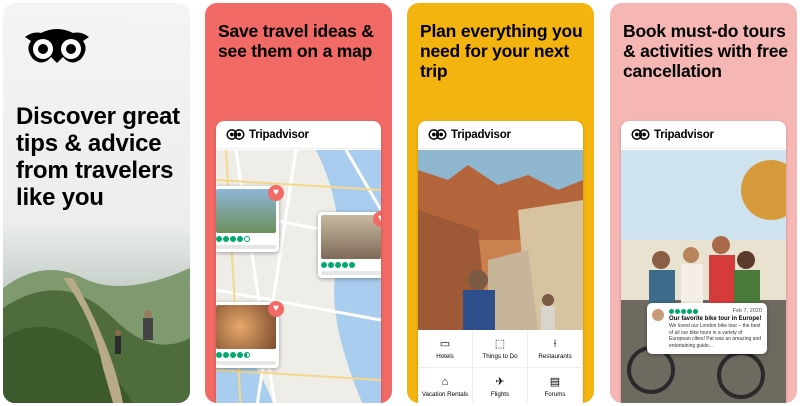 The width and height of the screenshot is (800, 406). I want to click on map-view: ♥ ♥ ♥, so click(298, 276).